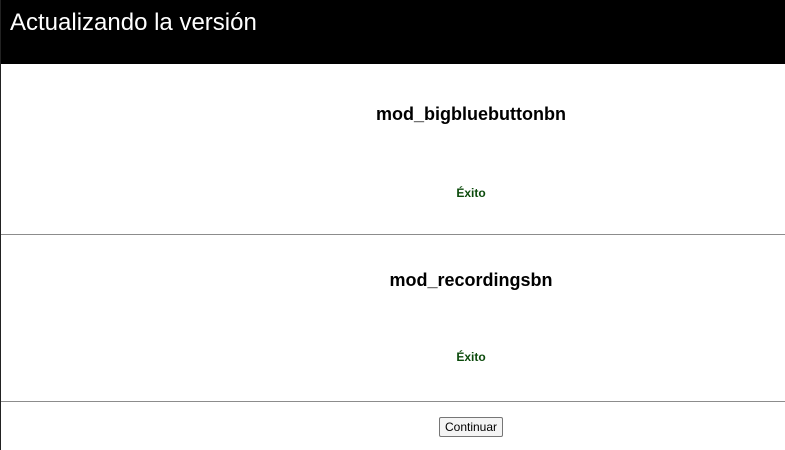  Describe the element at coordinates (471, 427) in the screenshot. I see `continue-button: Continuar` at that location.